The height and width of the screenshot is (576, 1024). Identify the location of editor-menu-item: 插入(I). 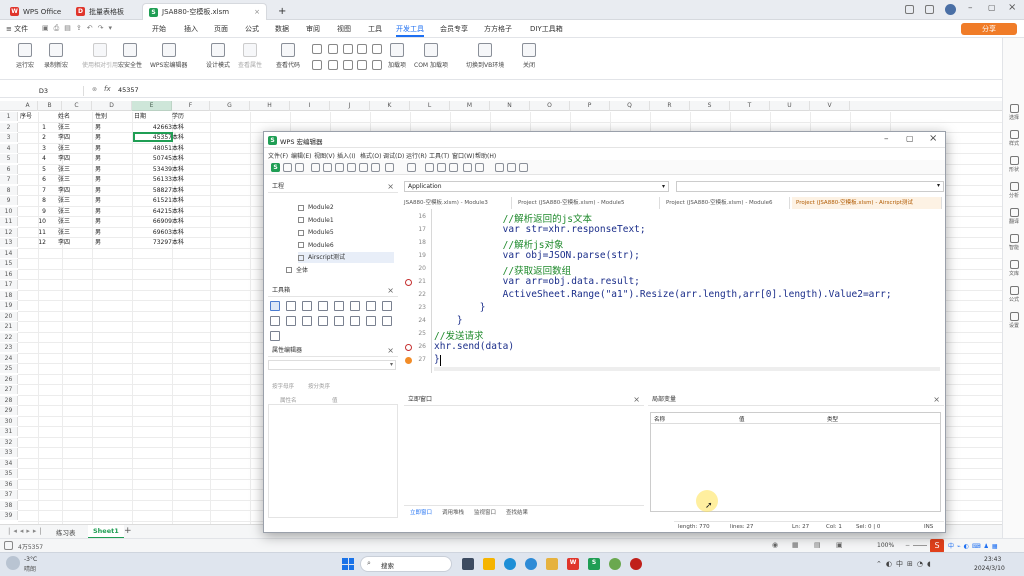
(346, 155).